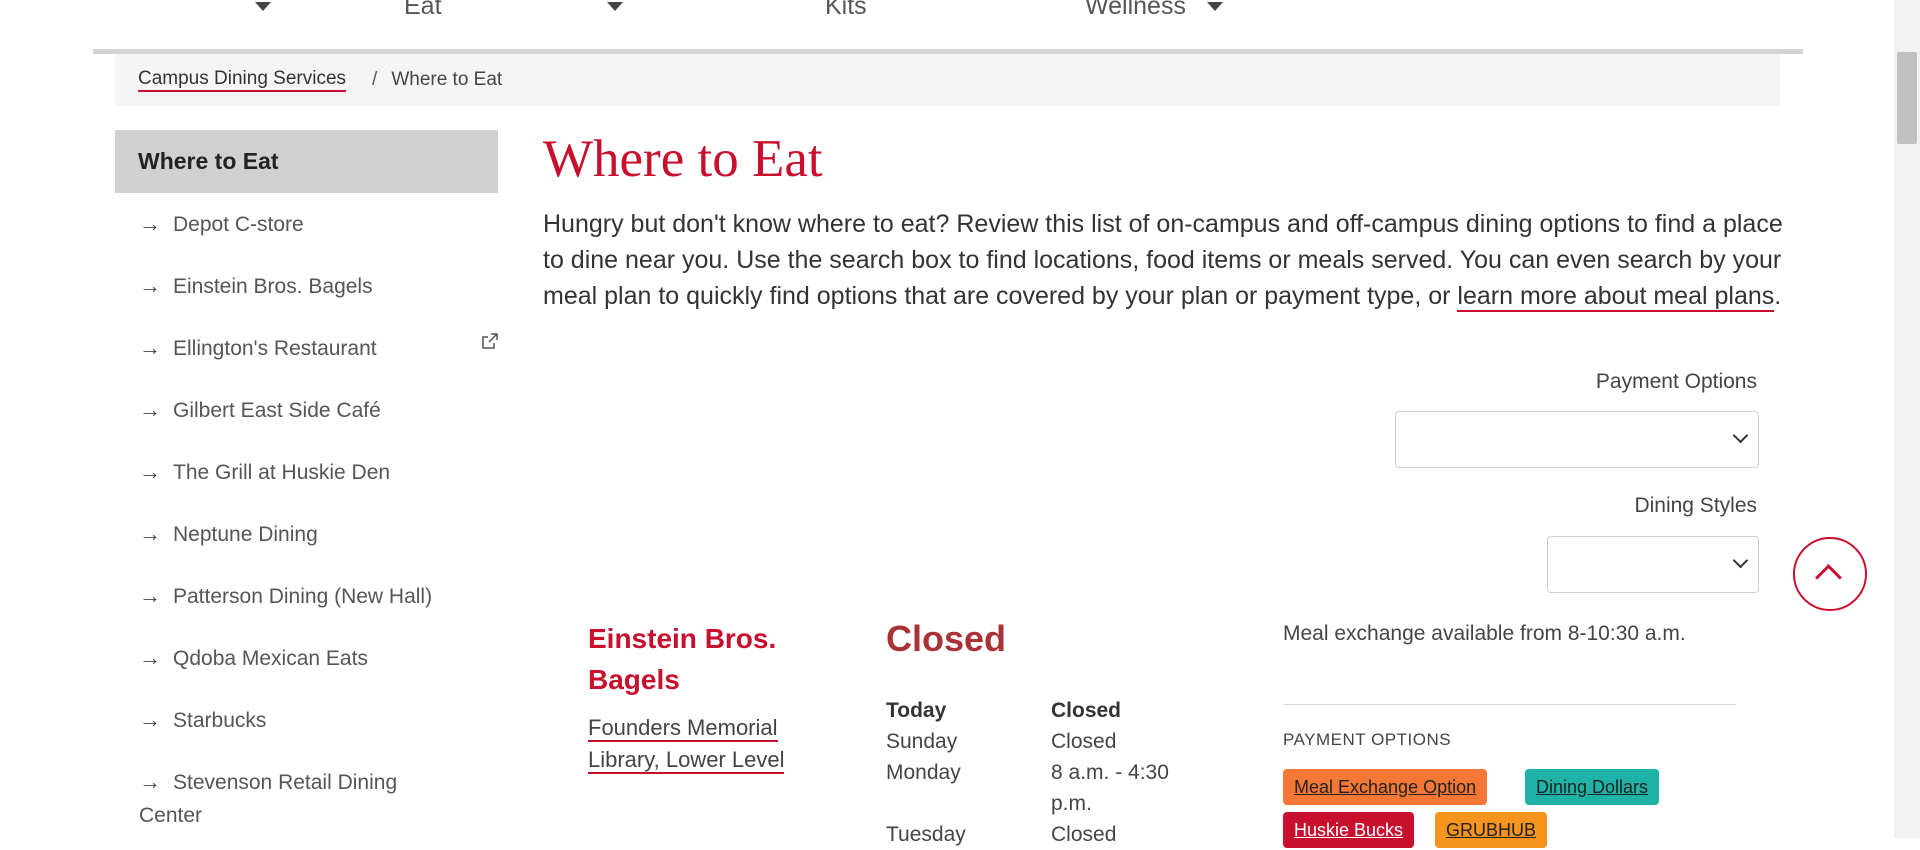  Describe the element at coordinates (423, 10) in the screenshot. I see `nav-item-eat: Eat` at that location.